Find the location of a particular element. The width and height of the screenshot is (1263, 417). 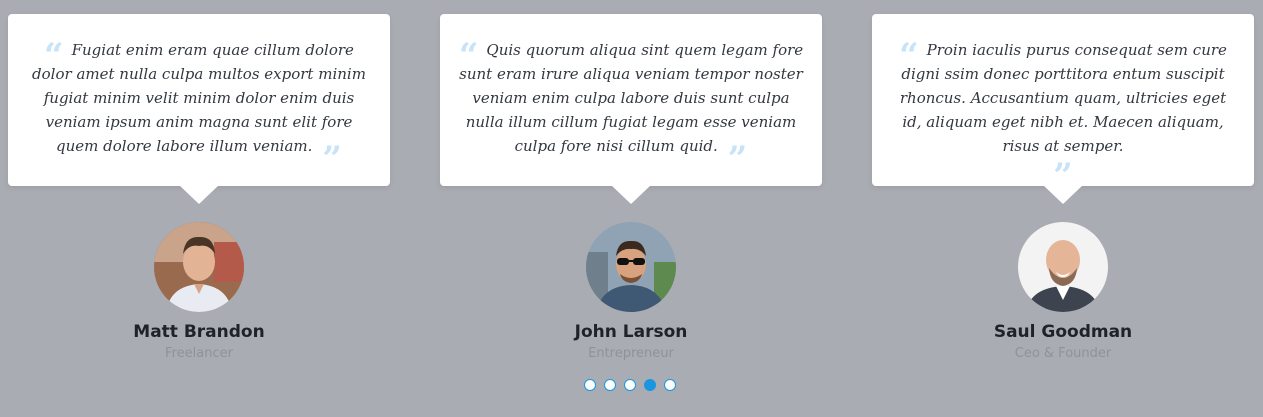

author-role: Freelancer is located at coordinates (199, 353).